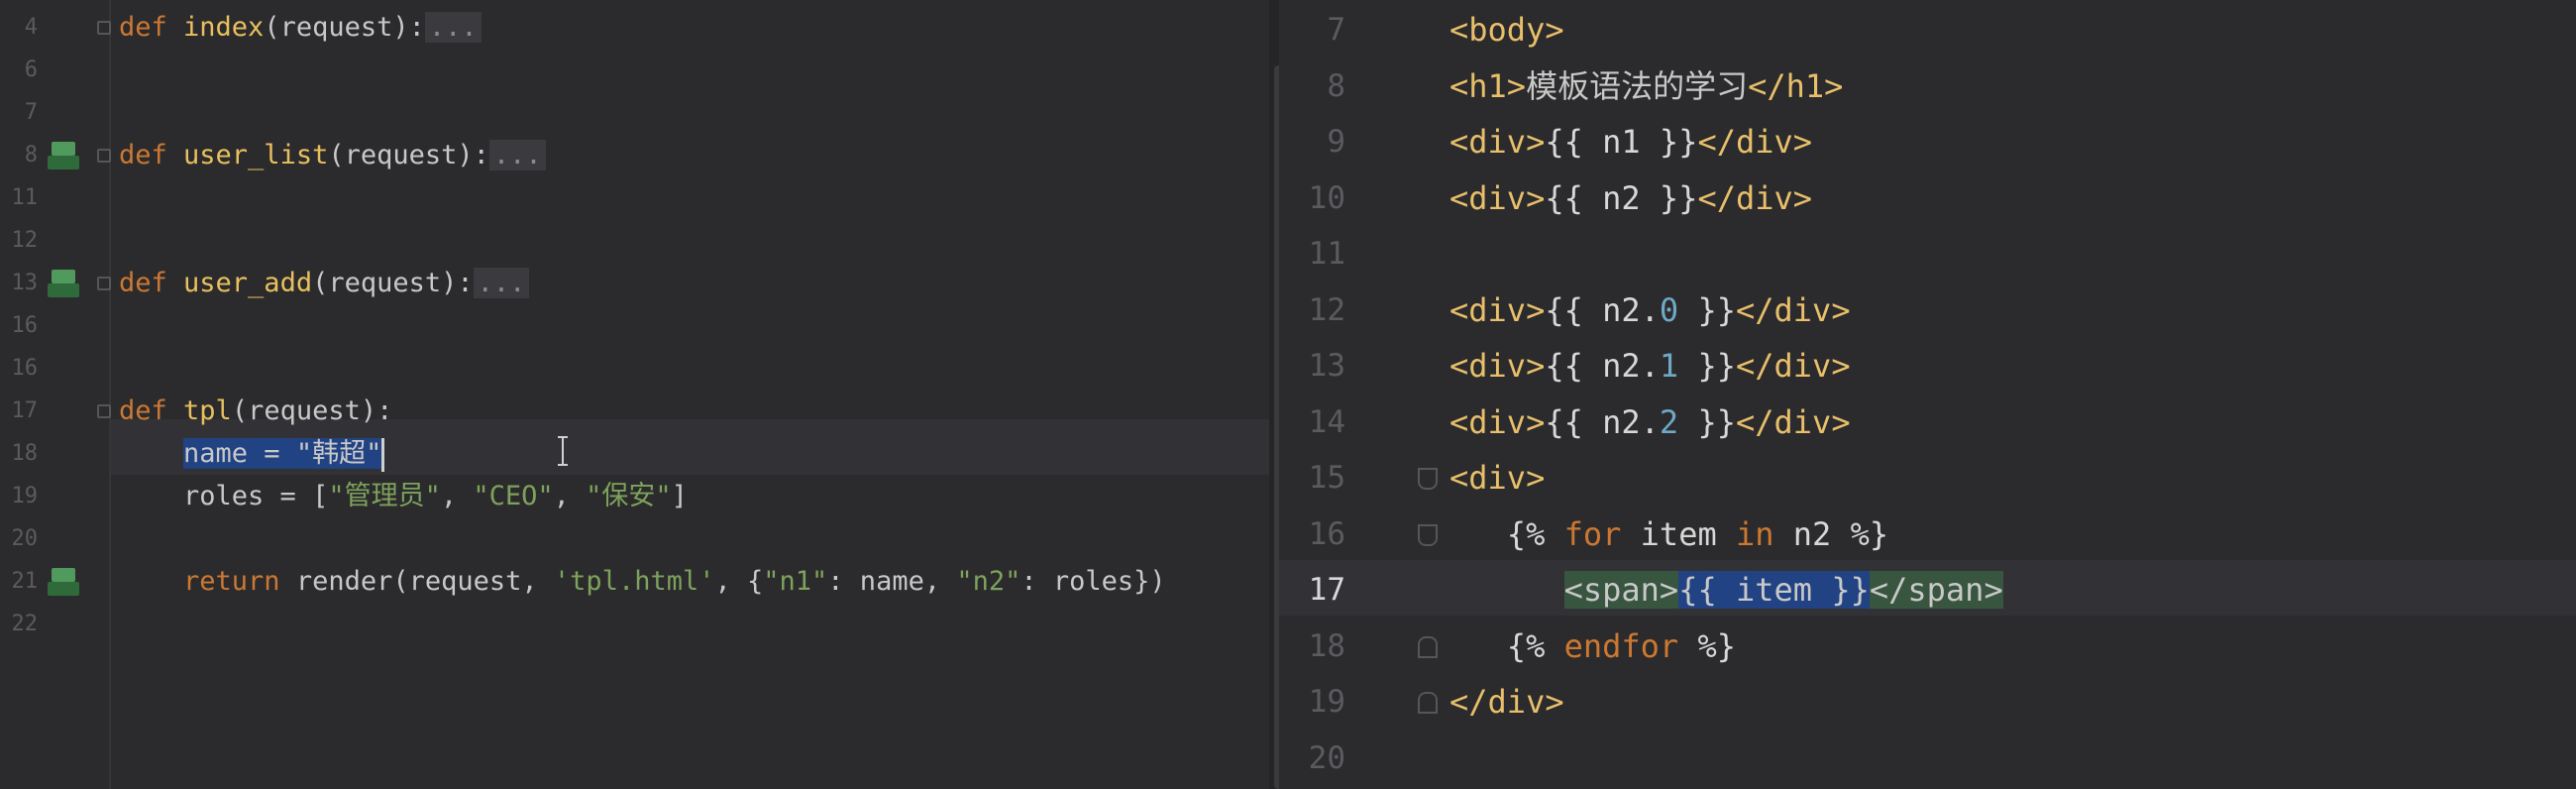 Image resolution: width=2576 pixels, height=789 pixels. I want to click on code-text: <div>{{ n2.1 }}</div>, so click(1650, 366).